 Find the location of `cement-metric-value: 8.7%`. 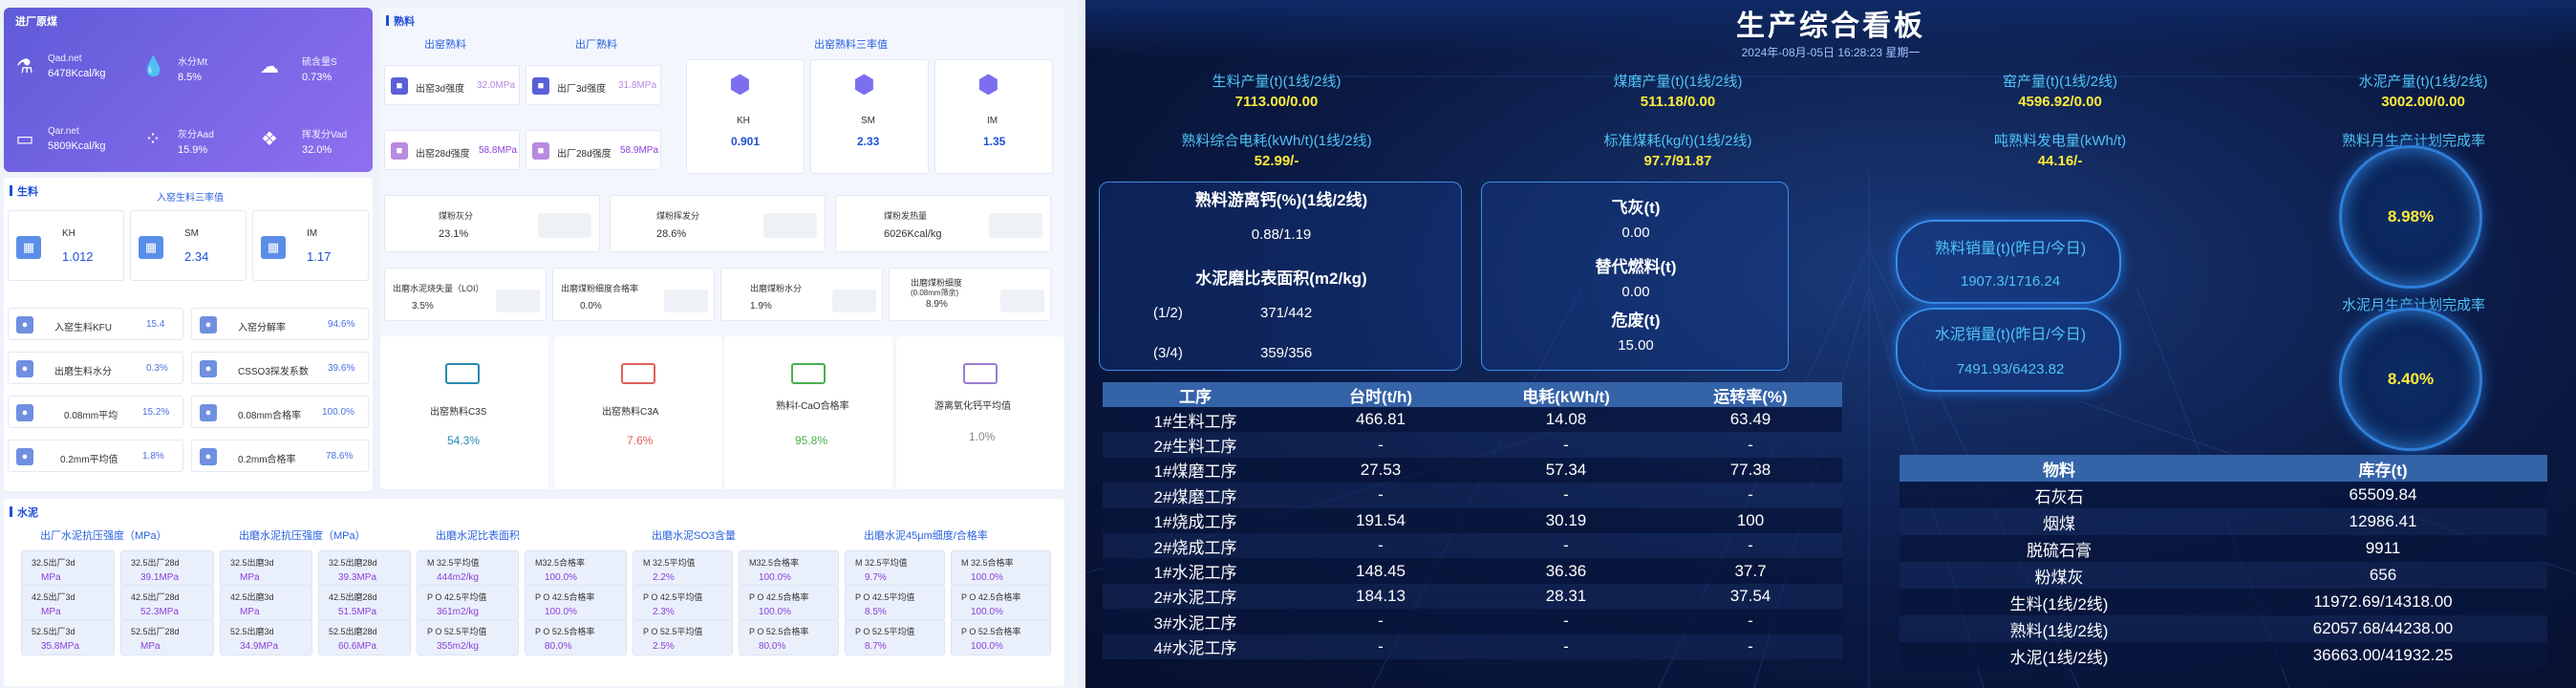

cement-metric-value: 8.7% is located at coordinates (876, 647).